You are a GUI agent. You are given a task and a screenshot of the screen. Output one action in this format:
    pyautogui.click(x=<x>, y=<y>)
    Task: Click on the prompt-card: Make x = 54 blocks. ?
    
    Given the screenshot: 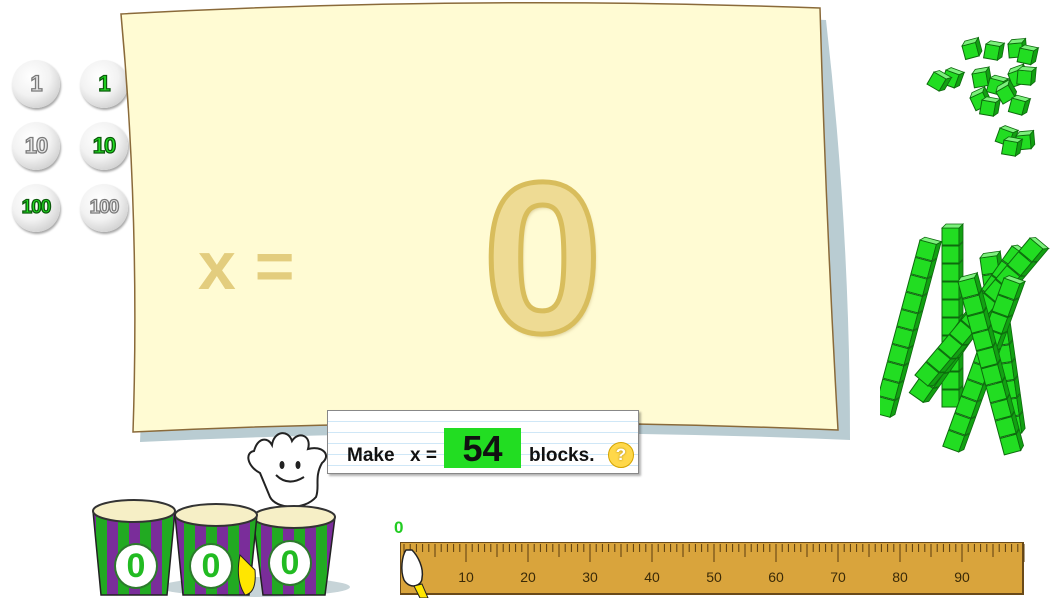 What is the action you would take?
    pyautogui.click(x=483, y=442)
    